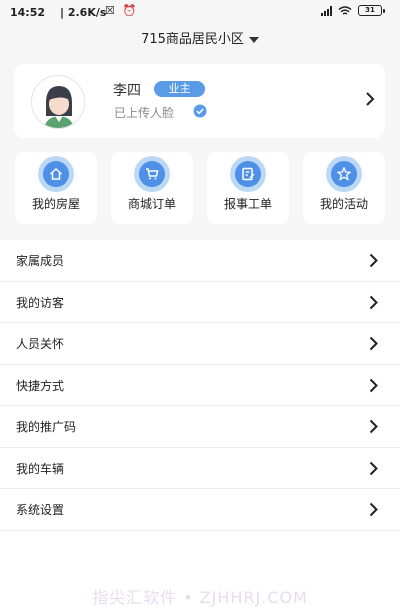  I want to click on menu-item-label: 快捷方式, so click(40, 385).